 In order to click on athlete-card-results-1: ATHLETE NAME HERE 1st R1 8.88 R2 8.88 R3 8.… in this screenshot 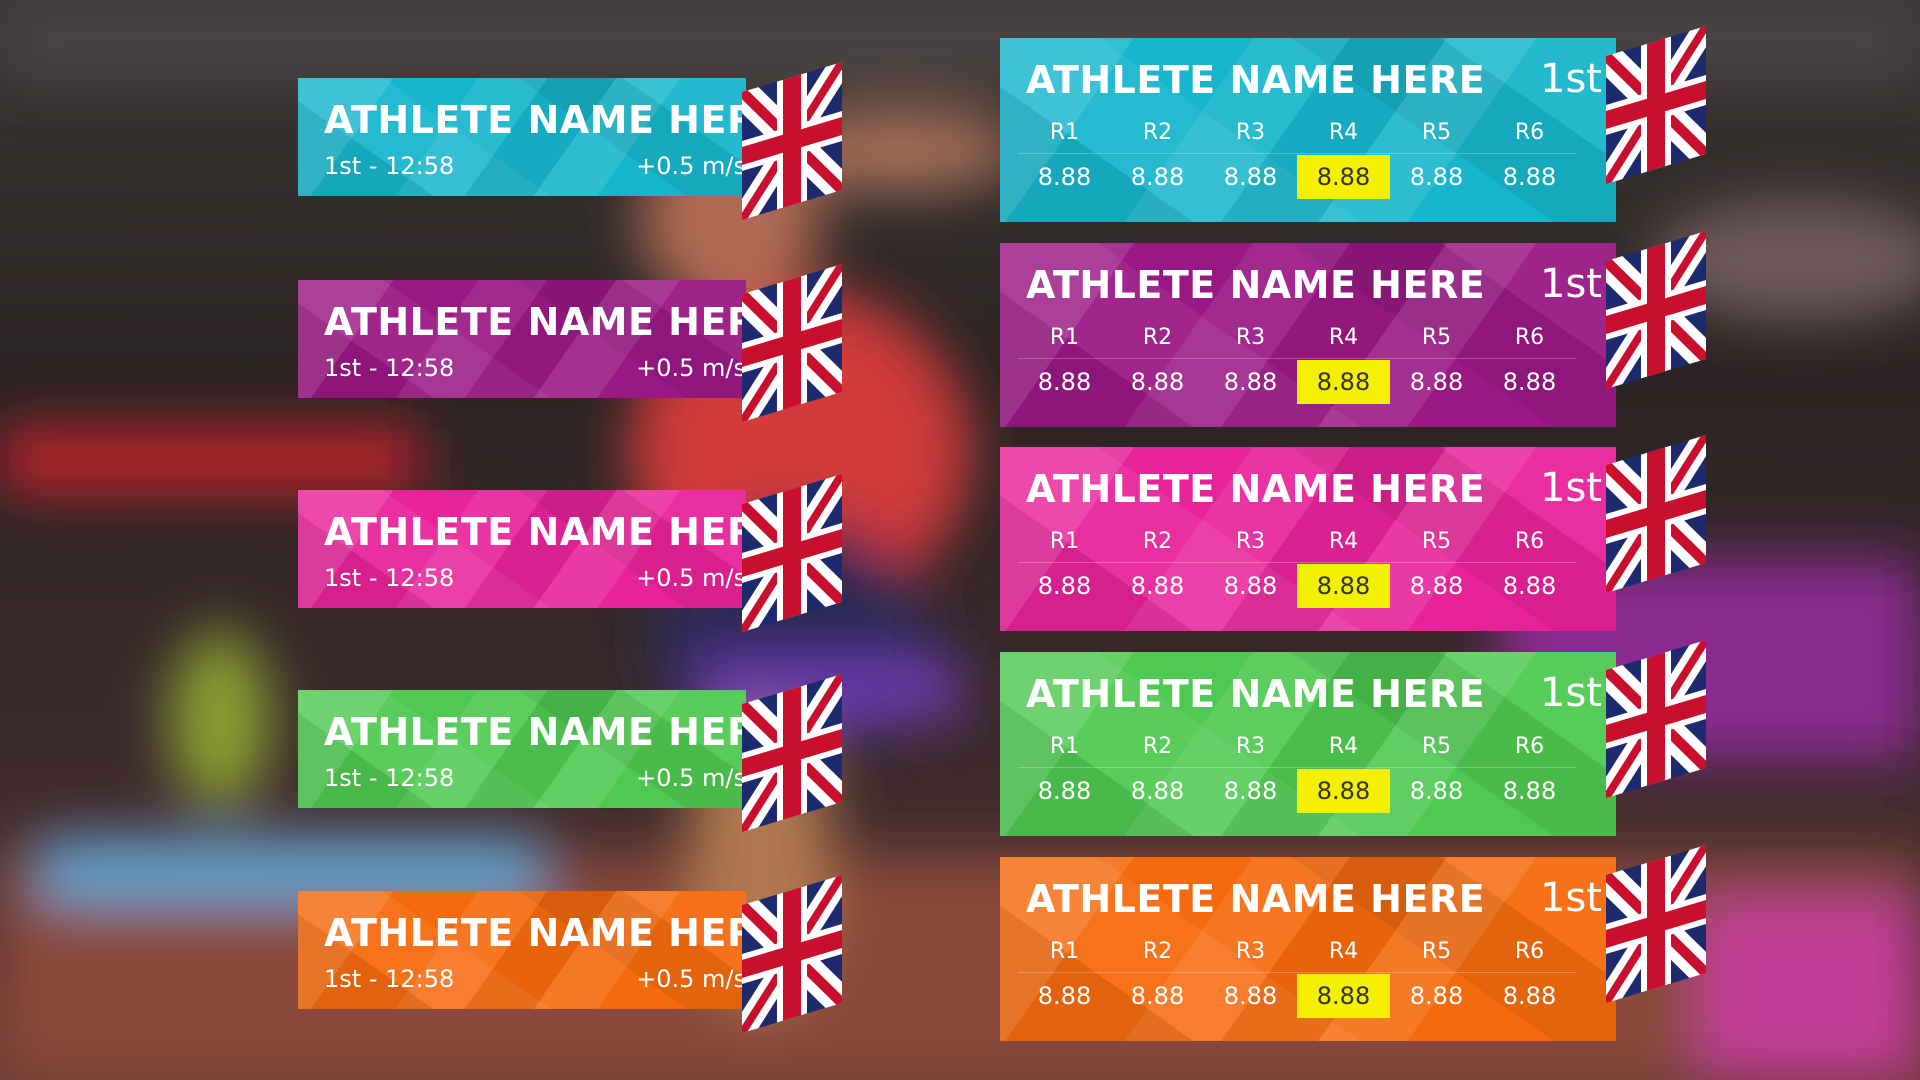, I will do `click(1353, 130)`.